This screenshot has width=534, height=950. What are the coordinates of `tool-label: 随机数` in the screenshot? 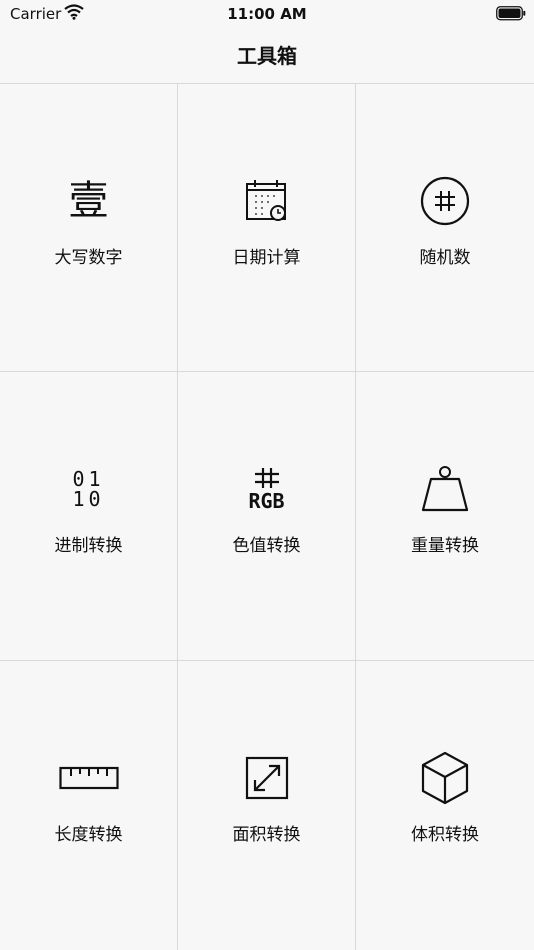 It's located at (445, 258).